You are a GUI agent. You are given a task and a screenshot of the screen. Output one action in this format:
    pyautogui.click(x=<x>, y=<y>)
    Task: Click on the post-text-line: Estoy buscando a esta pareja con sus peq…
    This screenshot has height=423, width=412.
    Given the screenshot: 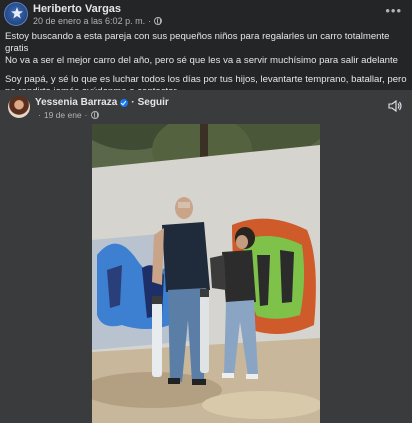 What is the action you would take?
    pyautogui.click(x=197, y=42)
    